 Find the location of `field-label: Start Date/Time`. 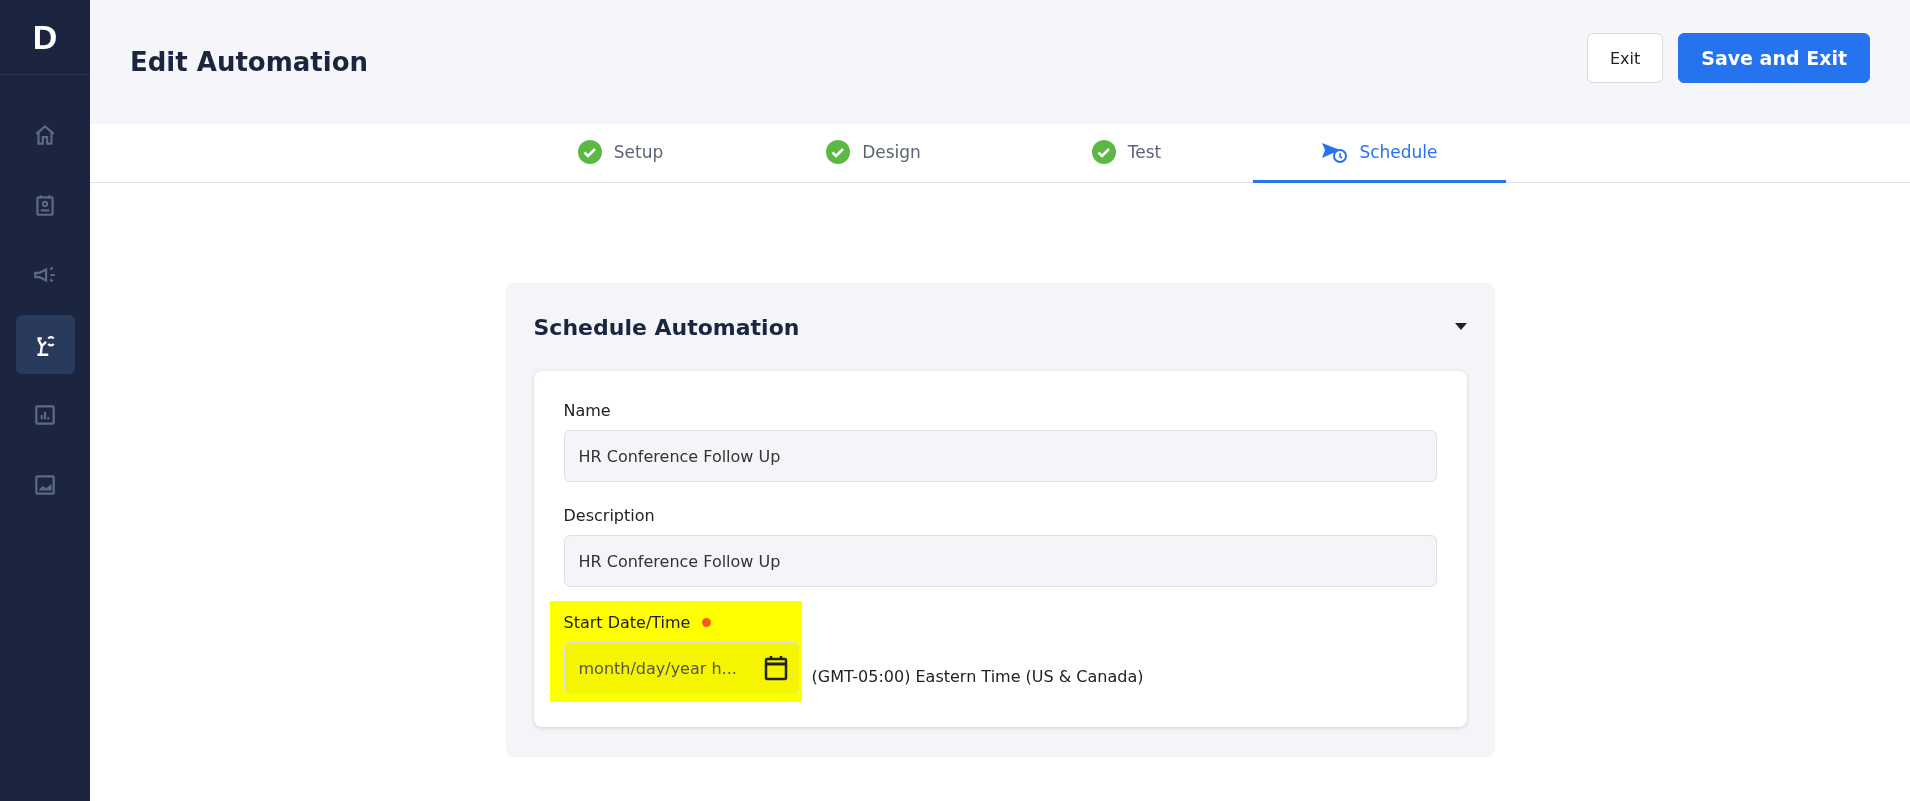

field-label: Start Date/Time is located at coordinates (627, 622).